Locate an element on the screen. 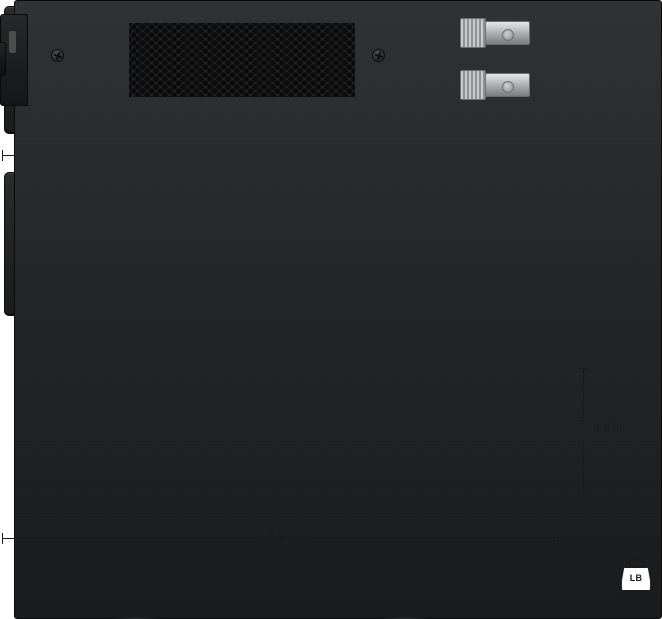  dimension-height: 1.8 in is located at coordinates (600, 431).